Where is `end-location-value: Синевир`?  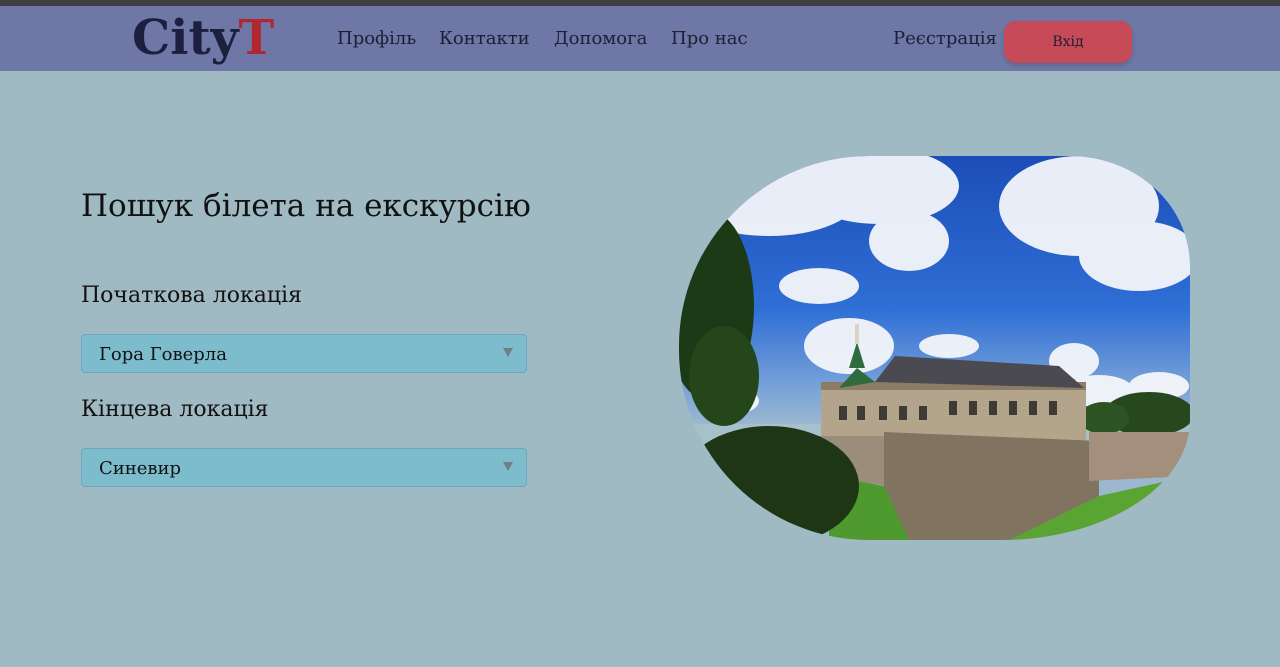 end-location-value: Синевир is located at coordinates (140, 468).